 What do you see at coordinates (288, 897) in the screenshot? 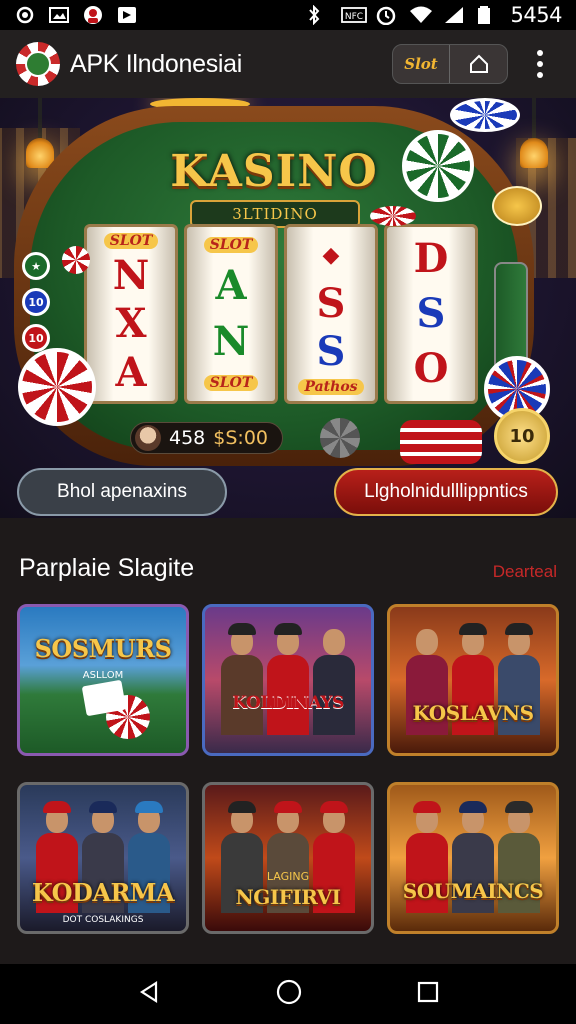
I see `card-title: NGIFIRVI` at bounding box center [288, 897].